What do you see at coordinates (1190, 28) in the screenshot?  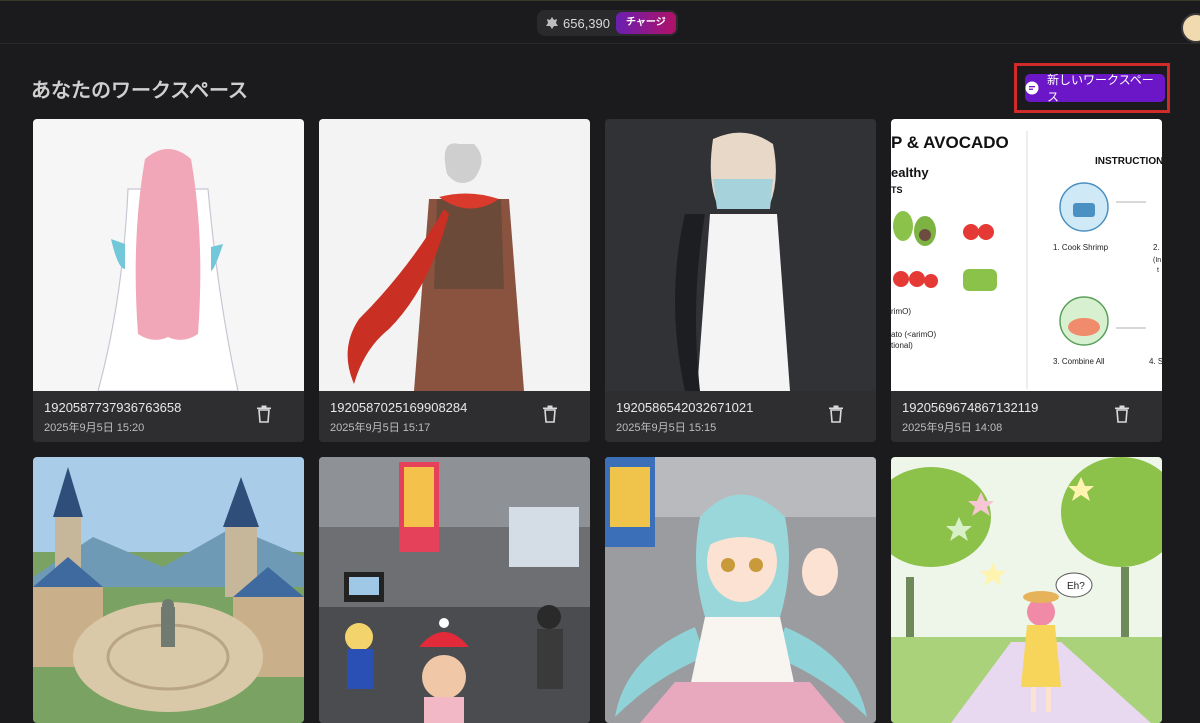 I see `user-avatar` at bounding box center [1190, 28].